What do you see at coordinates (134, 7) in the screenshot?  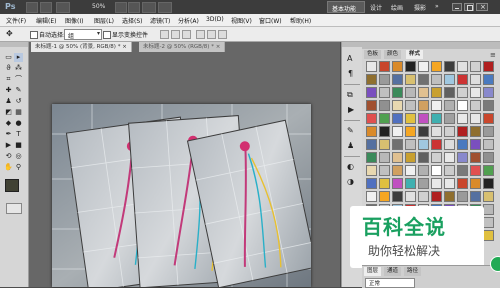 I see `rotate-view-button` at bounding box center [134, 7].